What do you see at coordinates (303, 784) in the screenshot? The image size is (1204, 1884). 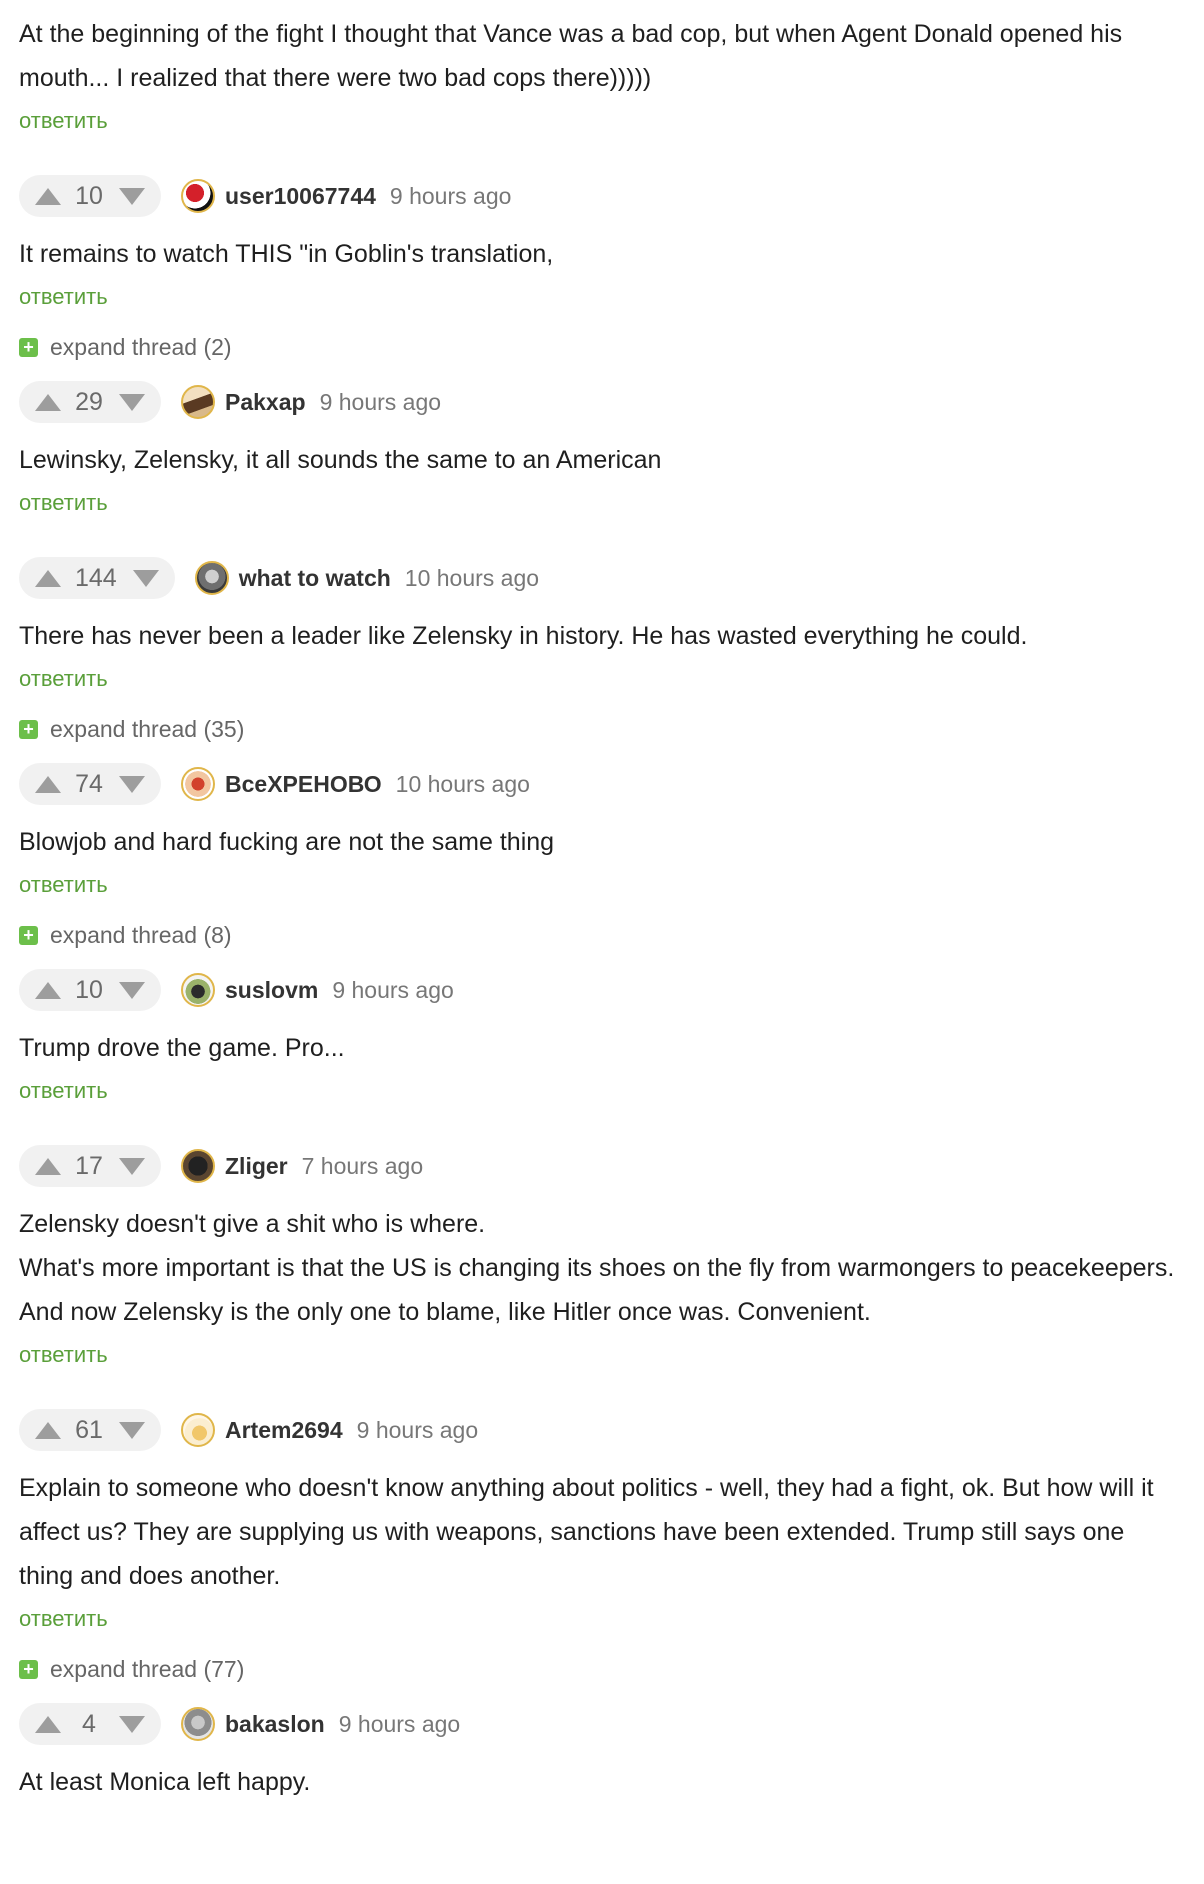 I see `username: ВсеХРЕНОВО` at bounding box center [303, 784].